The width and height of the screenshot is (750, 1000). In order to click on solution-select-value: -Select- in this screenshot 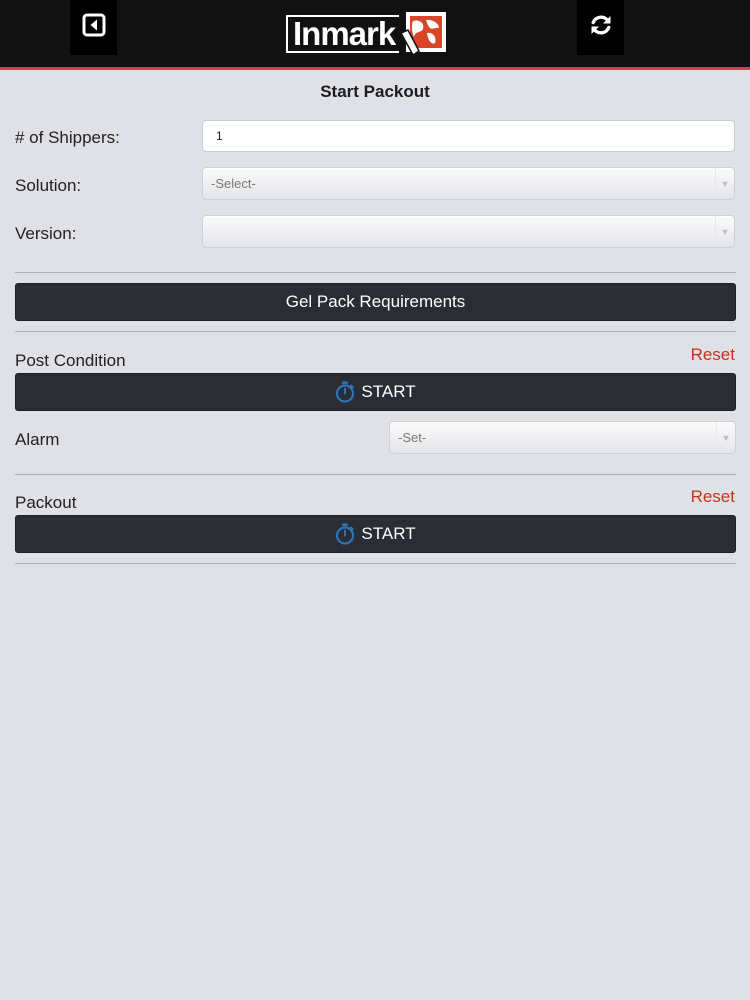, I will do `click(233, 183)`.